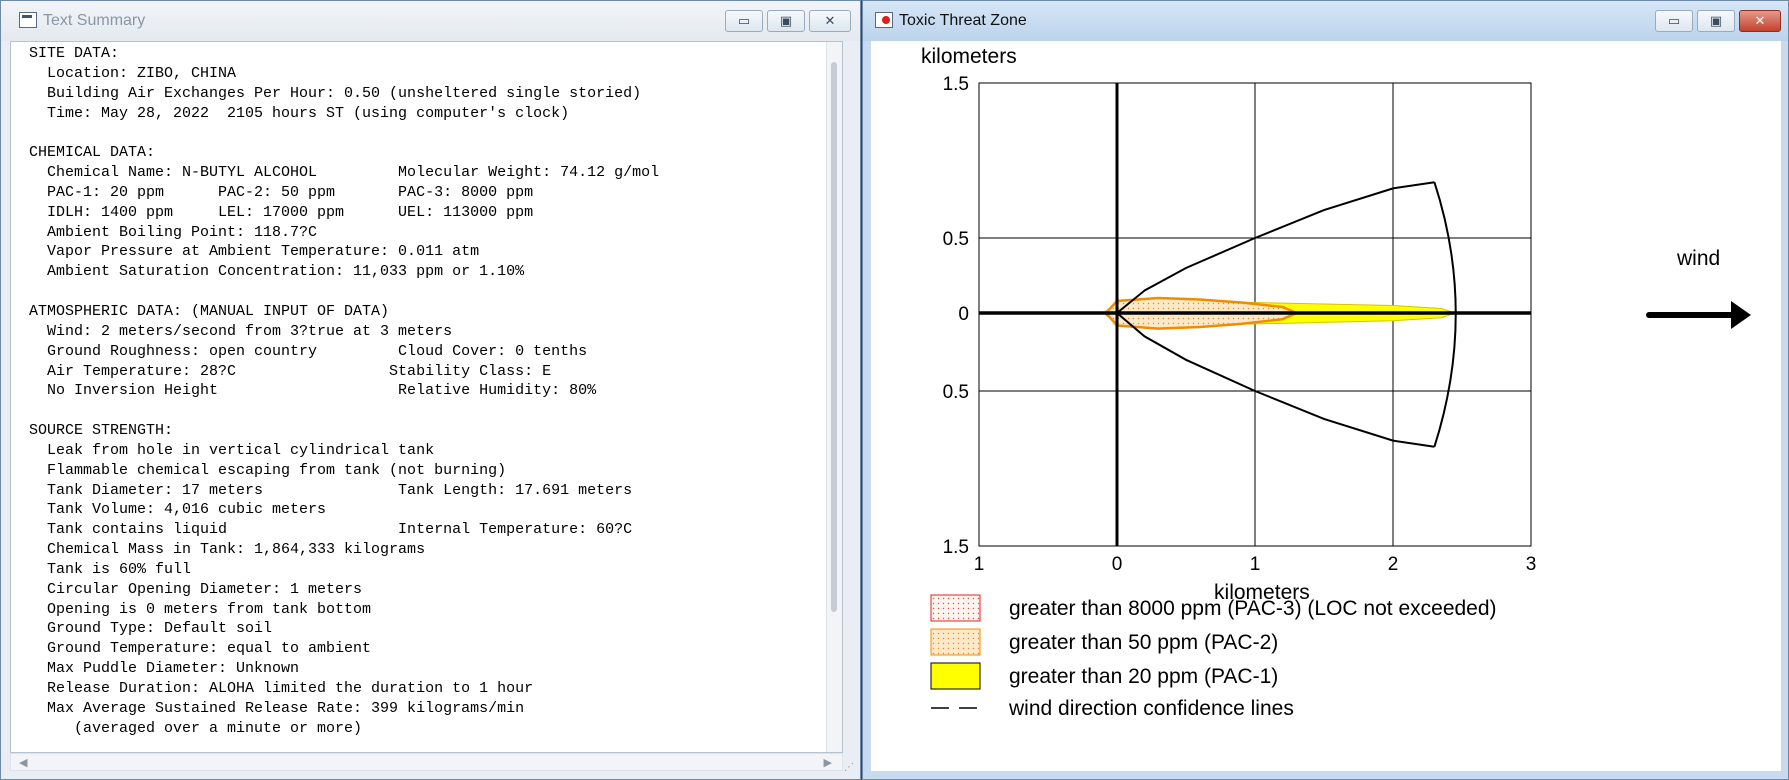 The width and height of the screenshot is (1789, 780). I want to click on legend-swatch-pac2, so click(955, 642).